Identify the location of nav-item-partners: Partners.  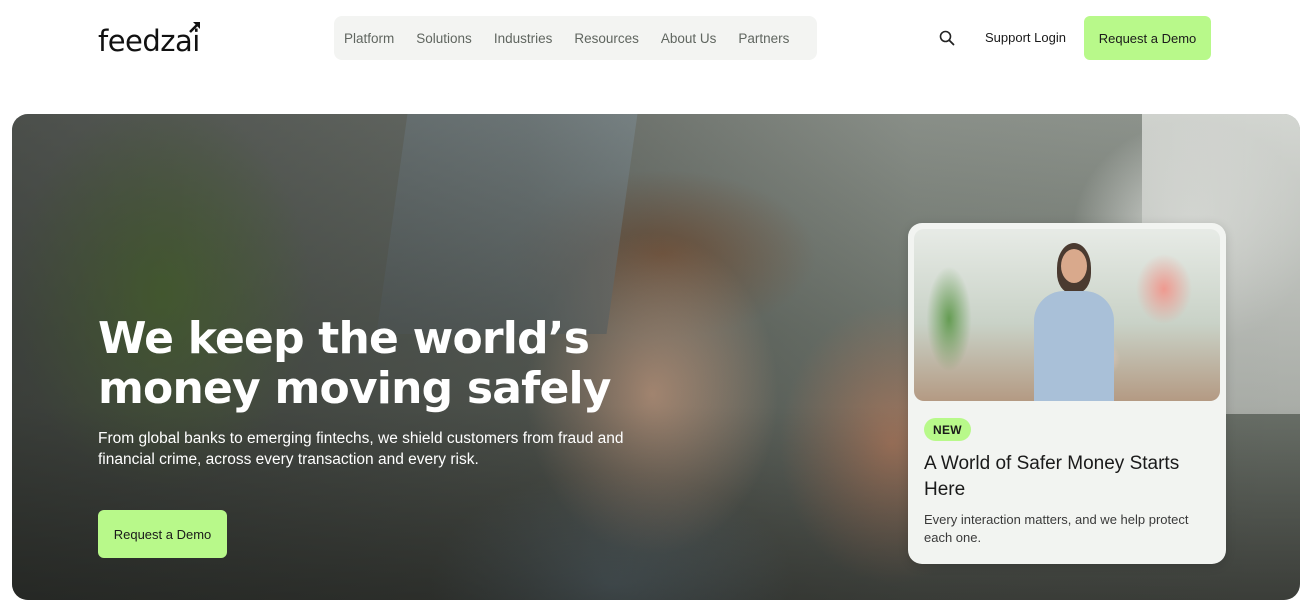
(763, 38).